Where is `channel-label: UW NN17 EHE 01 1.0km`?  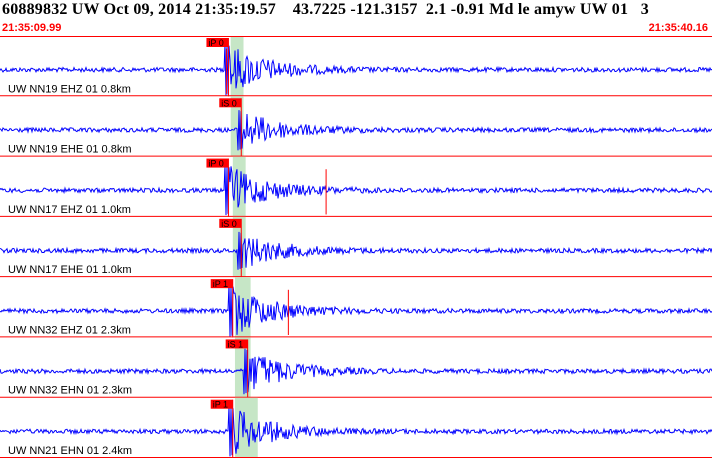 channel-label: UW NN17 EHE 01 1.0km is located at coordinates (69, 270).